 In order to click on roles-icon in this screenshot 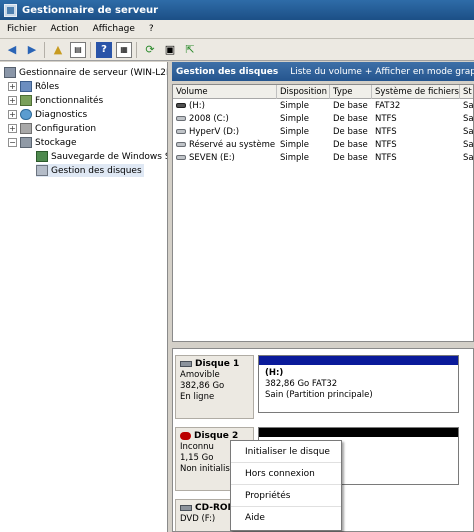, I will do `click(26, 86)`.